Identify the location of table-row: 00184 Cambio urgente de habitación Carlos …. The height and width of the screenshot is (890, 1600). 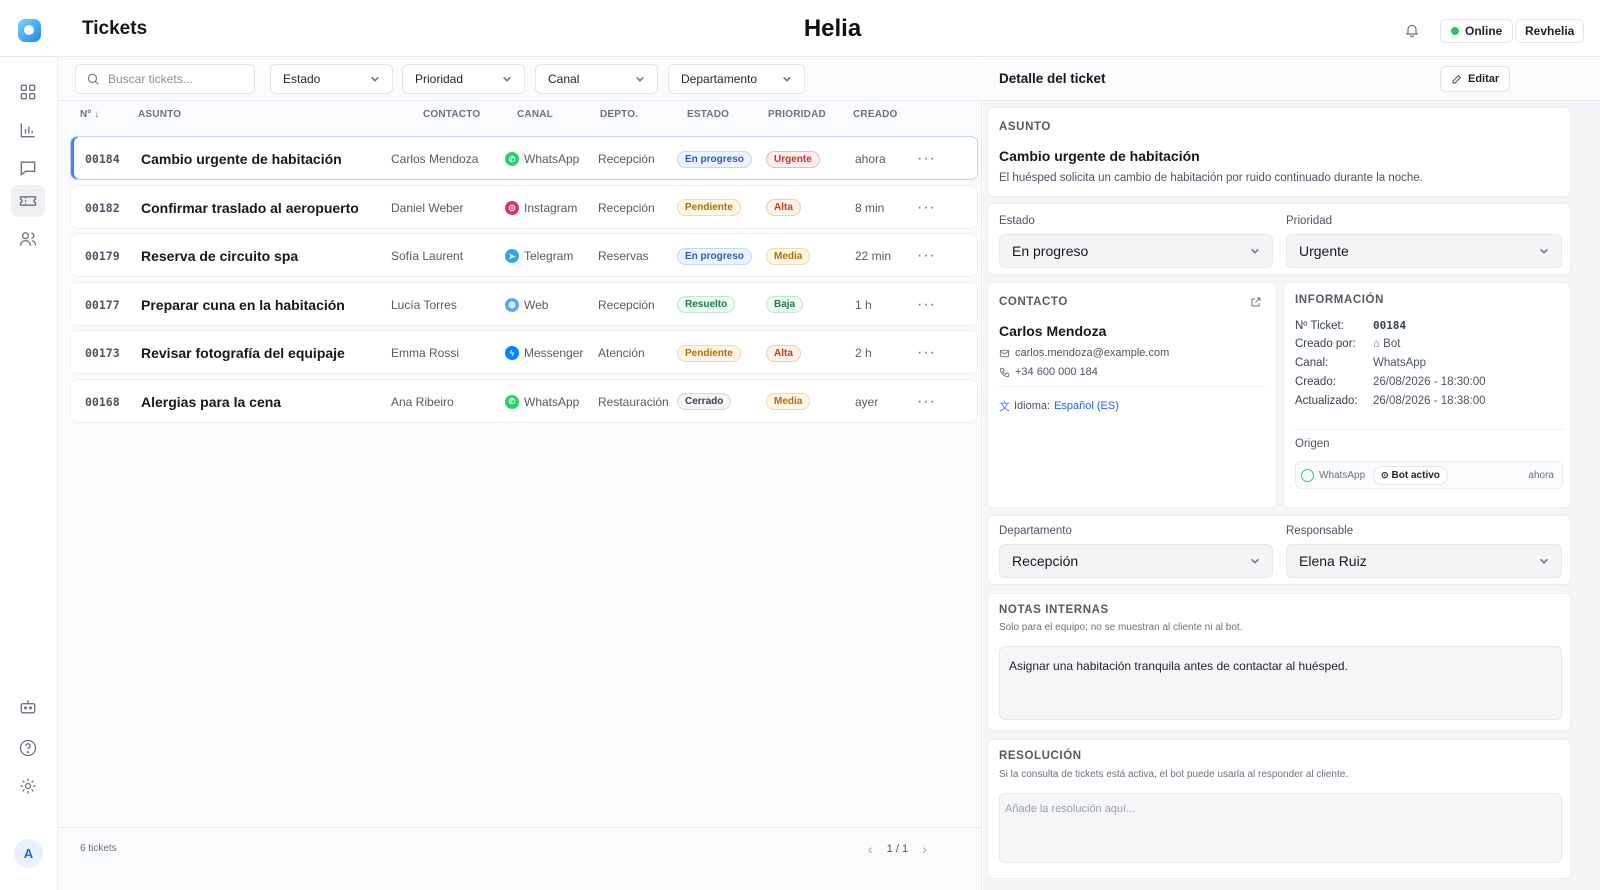
(524, 158).